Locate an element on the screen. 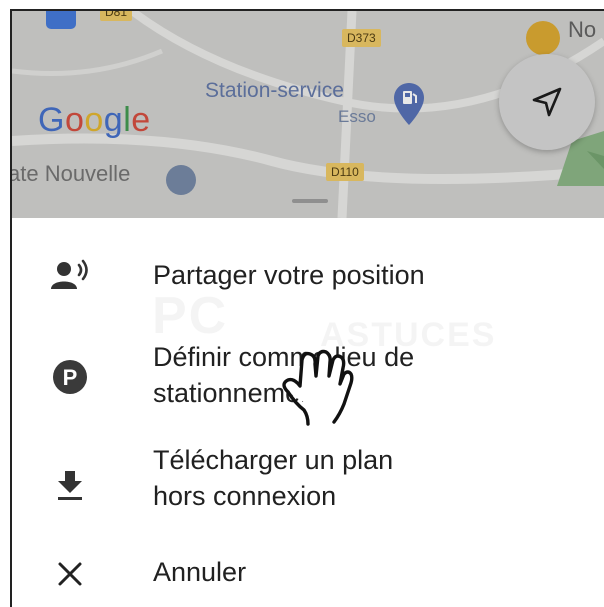  share-location-icon is located at coordinates (70, 276).